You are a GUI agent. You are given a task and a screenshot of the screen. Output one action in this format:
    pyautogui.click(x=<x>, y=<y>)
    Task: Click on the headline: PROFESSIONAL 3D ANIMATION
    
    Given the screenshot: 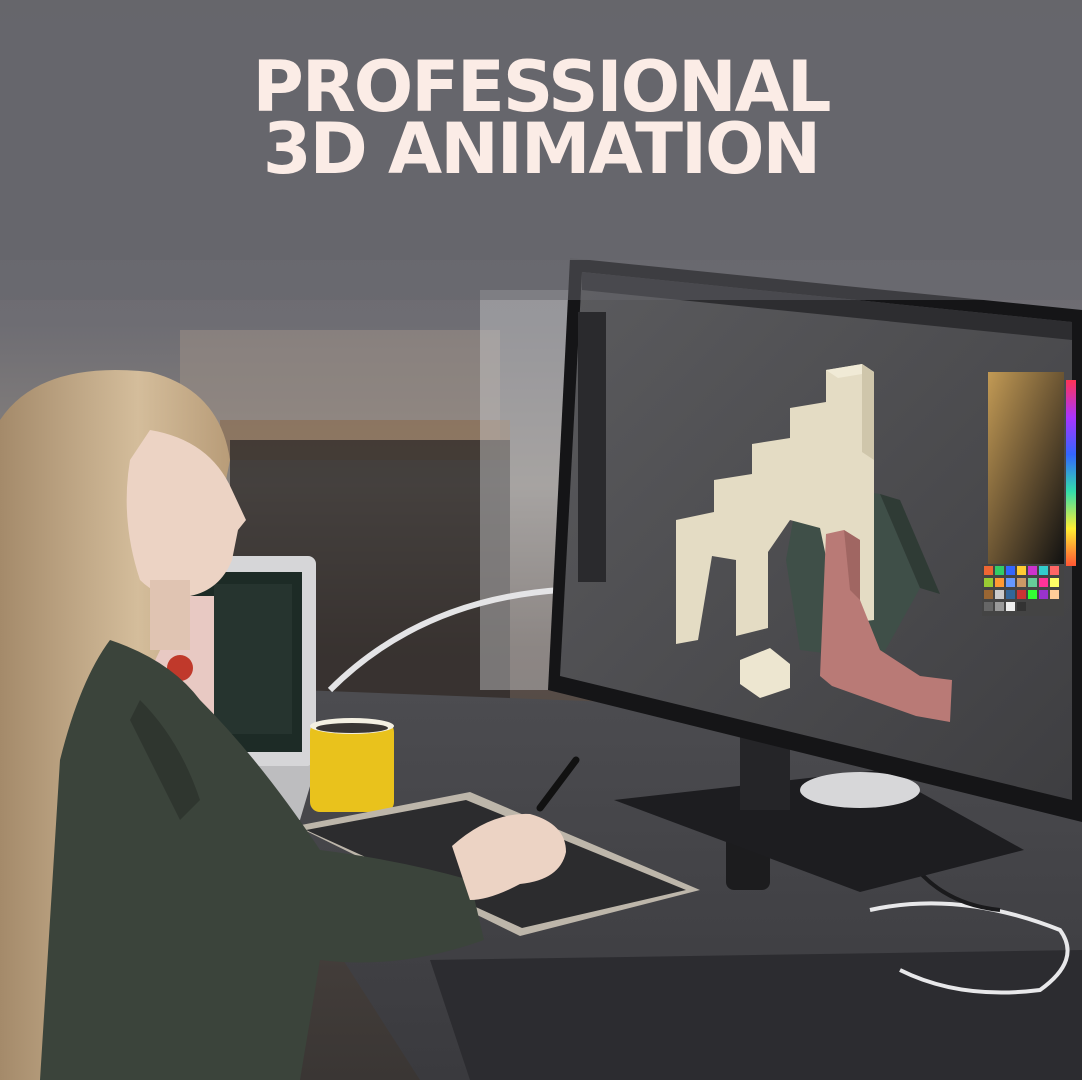 What is the action you would take?
    pyautogui.click(x=541, y=121)
    